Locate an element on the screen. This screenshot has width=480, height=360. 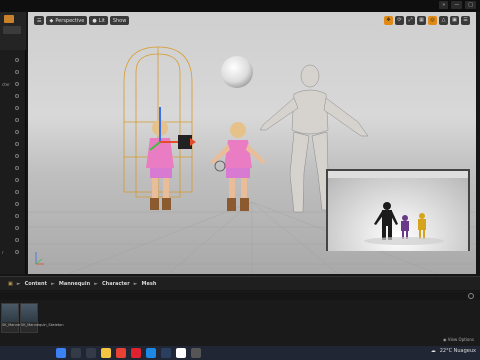
unreal-icon is located at coordinates (181, 353).